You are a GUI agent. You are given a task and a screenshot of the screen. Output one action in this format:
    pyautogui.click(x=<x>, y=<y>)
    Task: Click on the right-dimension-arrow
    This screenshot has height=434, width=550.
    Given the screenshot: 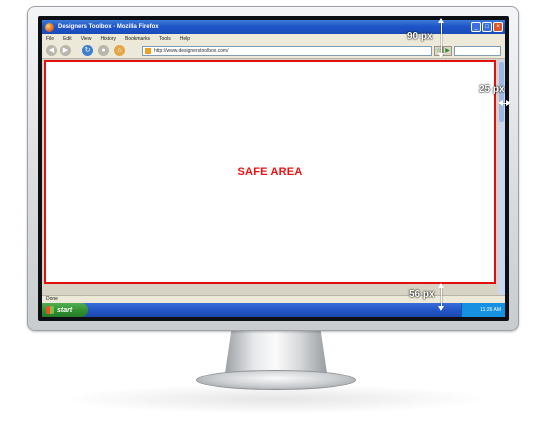 What is the action you would take?
    pyautogui.click(x=504, y=103)
    